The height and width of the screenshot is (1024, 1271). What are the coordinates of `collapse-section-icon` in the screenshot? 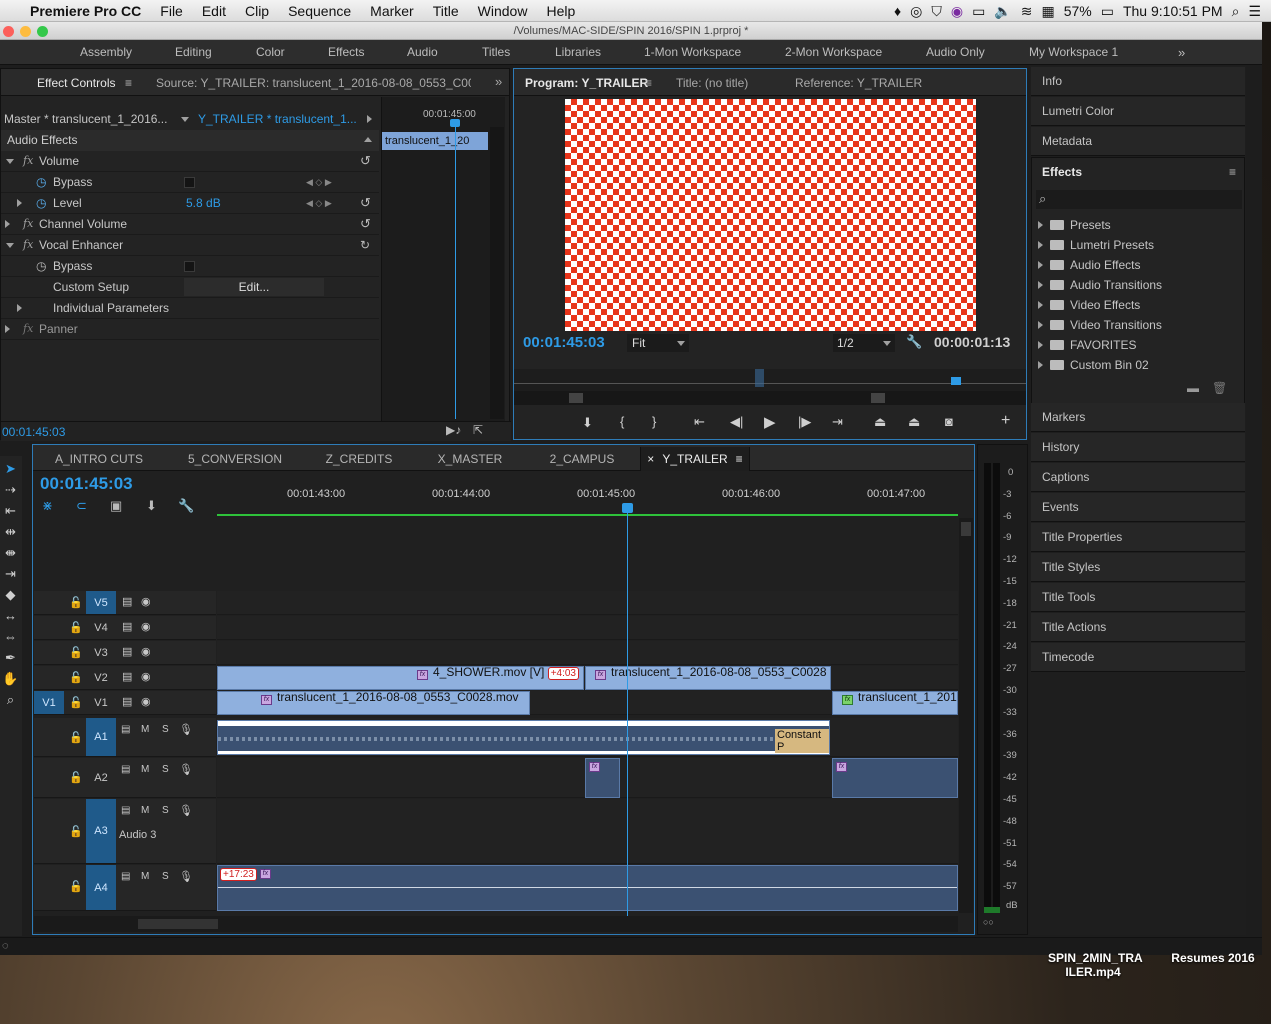 It's located at (368, 139).